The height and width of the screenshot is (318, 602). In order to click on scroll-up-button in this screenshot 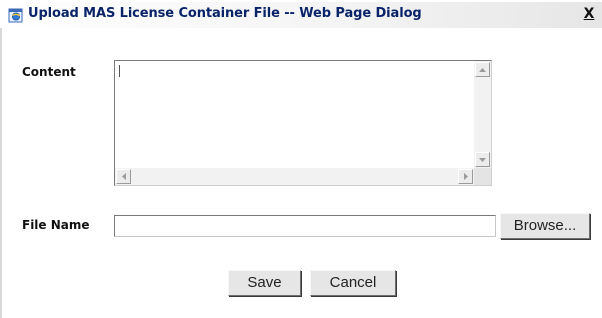, I will do `click(482, 69)`.